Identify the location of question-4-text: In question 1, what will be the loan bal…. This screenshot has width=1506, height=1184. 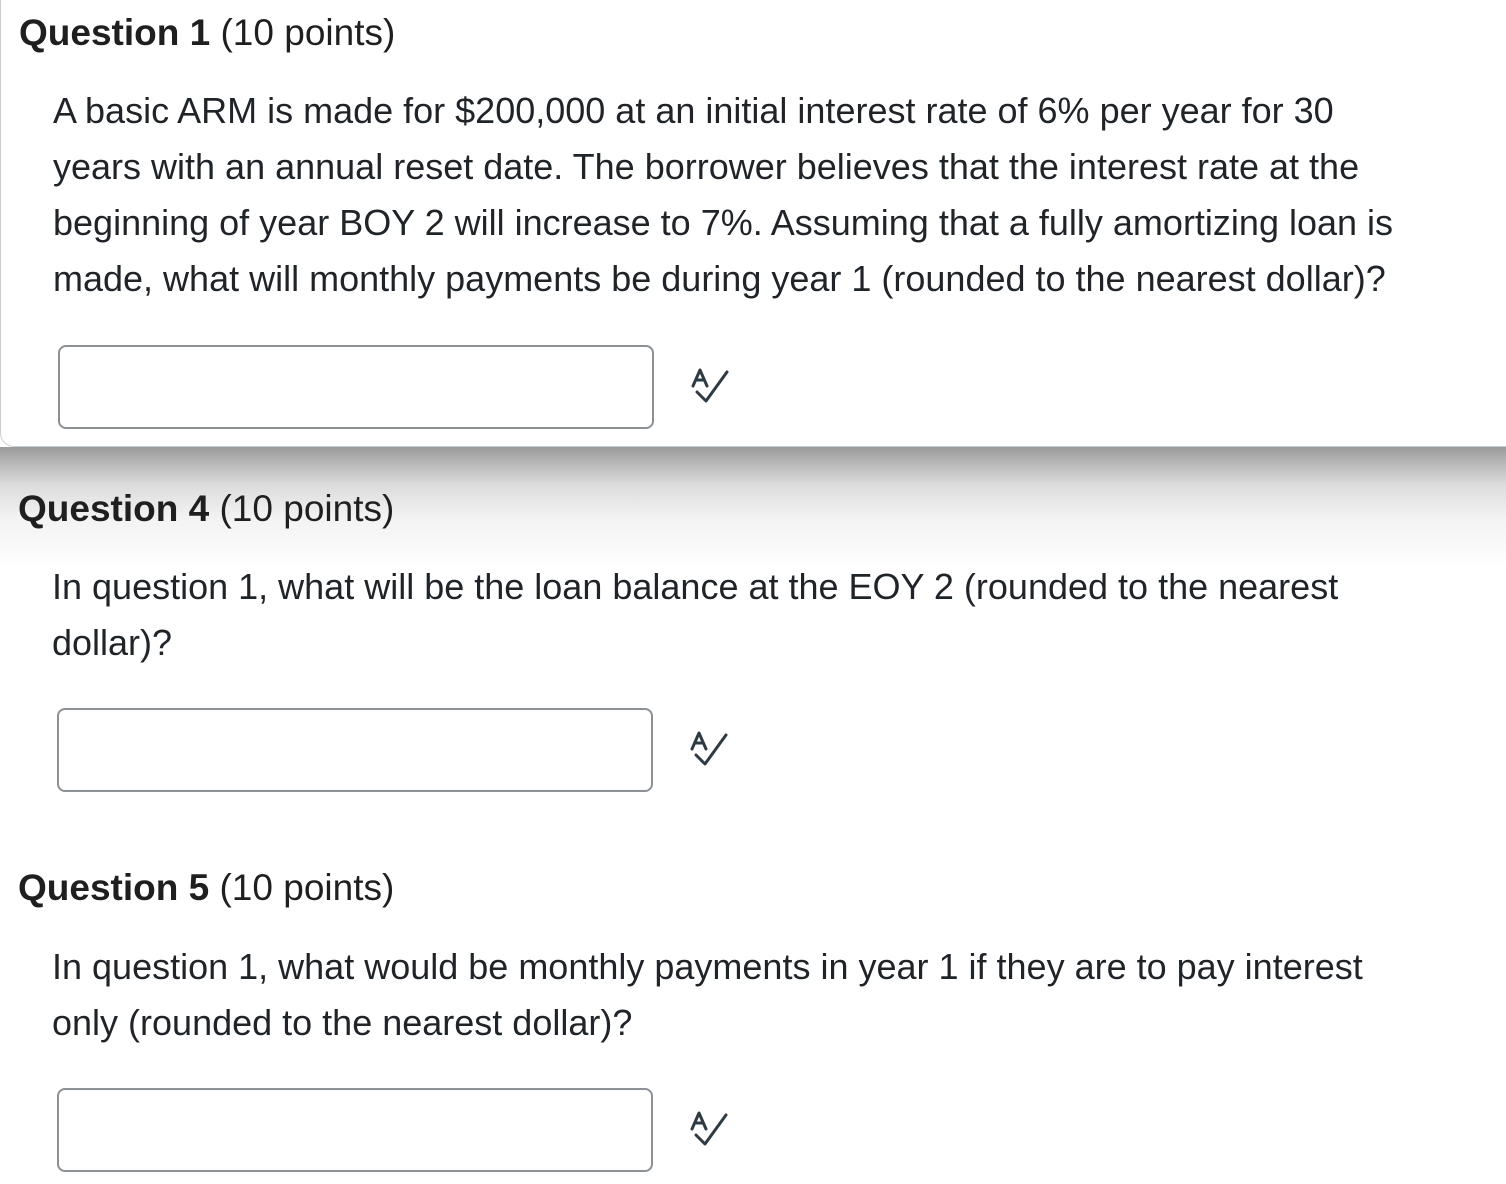
(777, 615).